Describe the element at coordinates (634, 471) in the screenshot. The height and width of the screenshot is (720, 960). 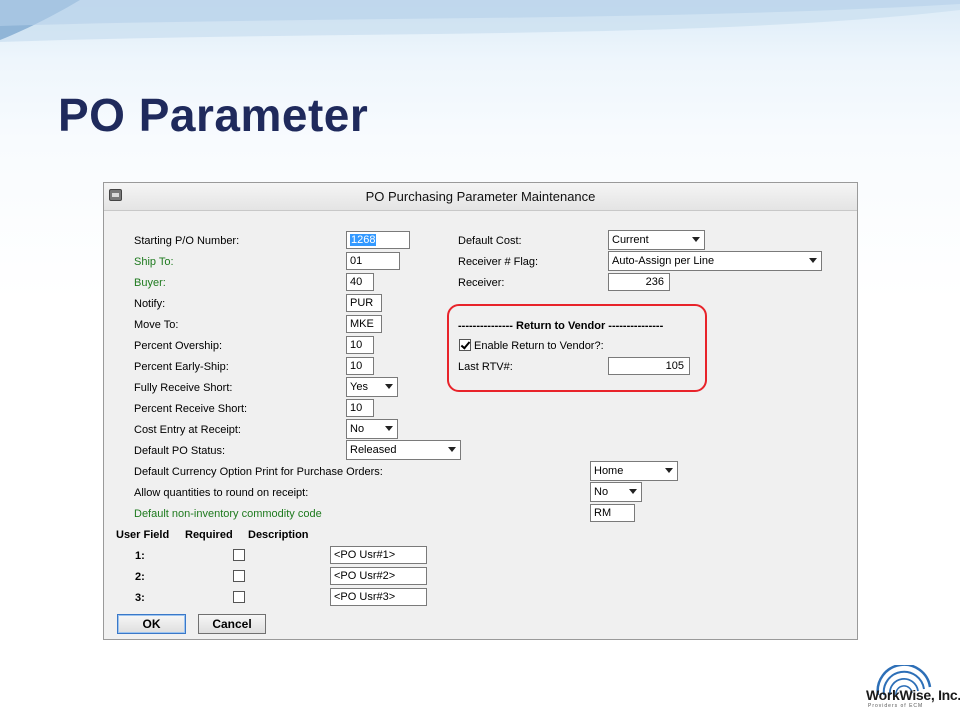
I see `currency-option-select: Home` at that location.